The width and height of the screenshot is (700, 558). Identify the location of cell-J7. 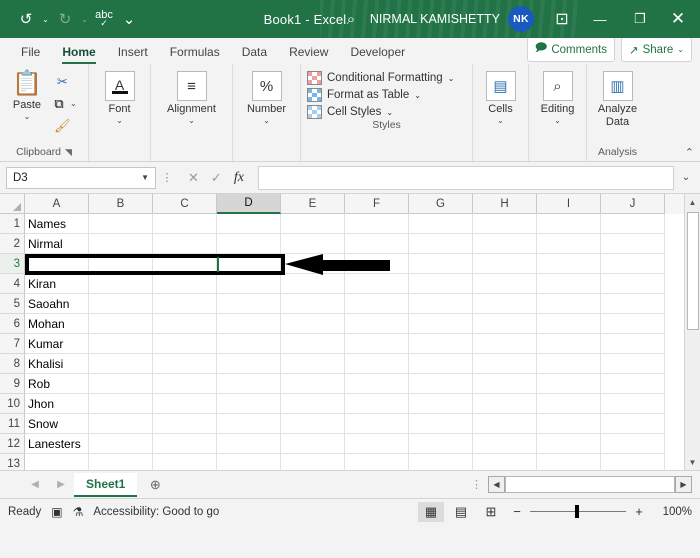
(633, 344).